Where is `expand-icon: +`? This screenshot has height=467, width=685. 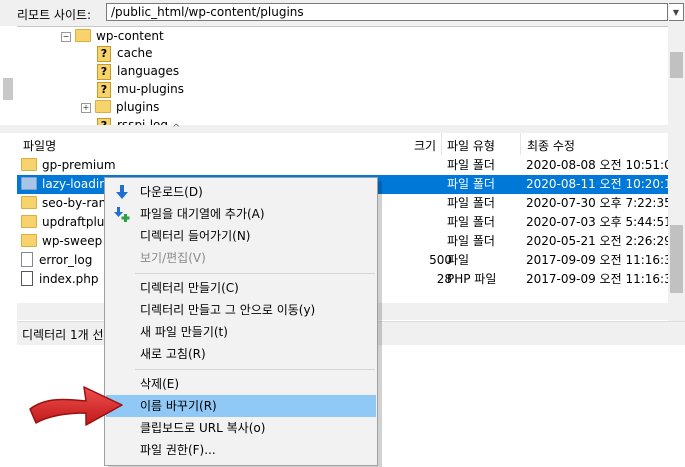
expand-icon: + is located at coordinates (86, 107).